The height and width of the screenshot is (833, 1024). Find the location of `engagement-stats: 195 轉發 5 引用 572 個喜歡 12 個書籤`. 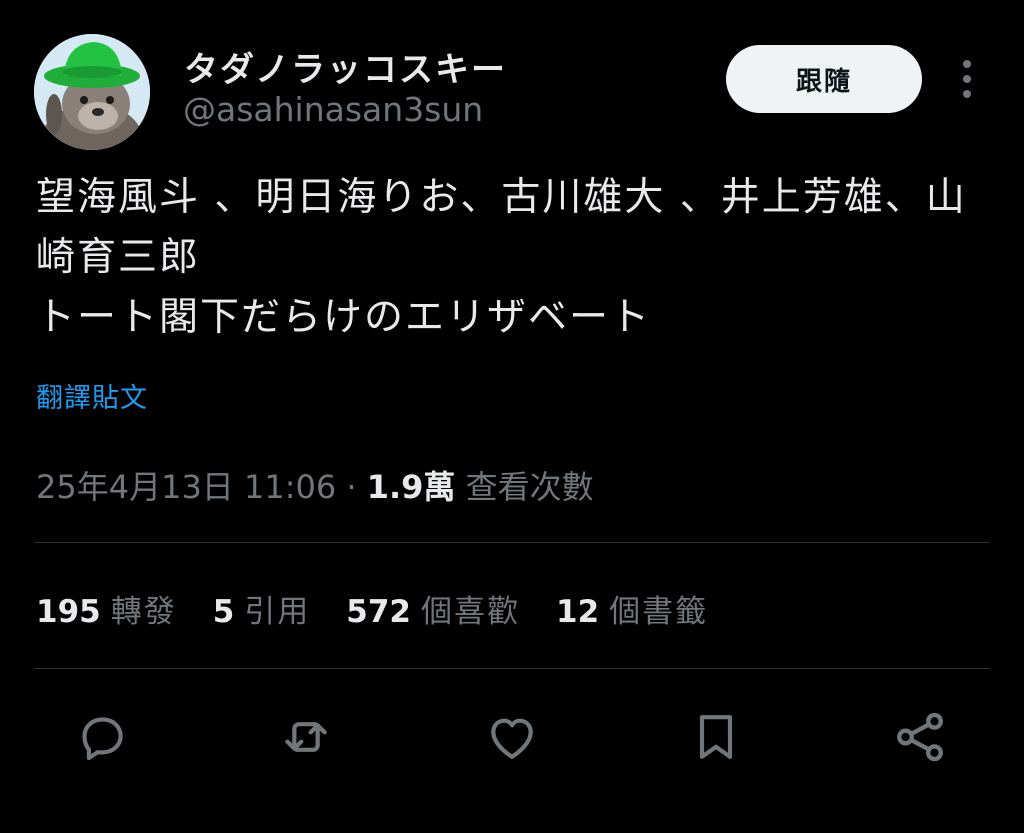

engagement-stats: 195 轉發 5 引用 572 個喜歡 12 個書籤 is located at coordinates (390, 608).